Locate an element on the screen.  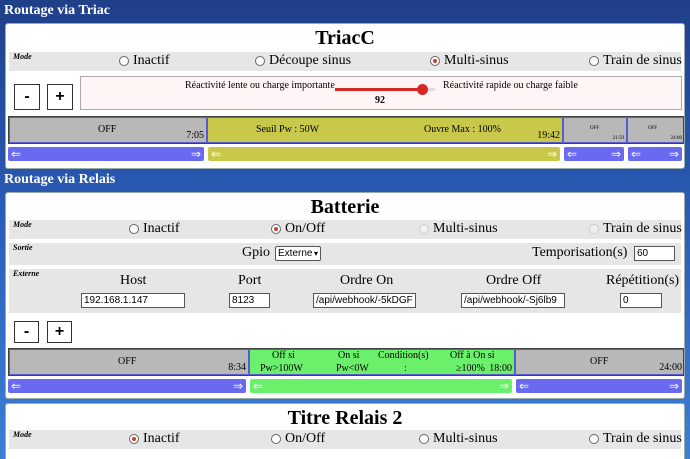
card-title: TriacC is located at coordinates (345, 38).